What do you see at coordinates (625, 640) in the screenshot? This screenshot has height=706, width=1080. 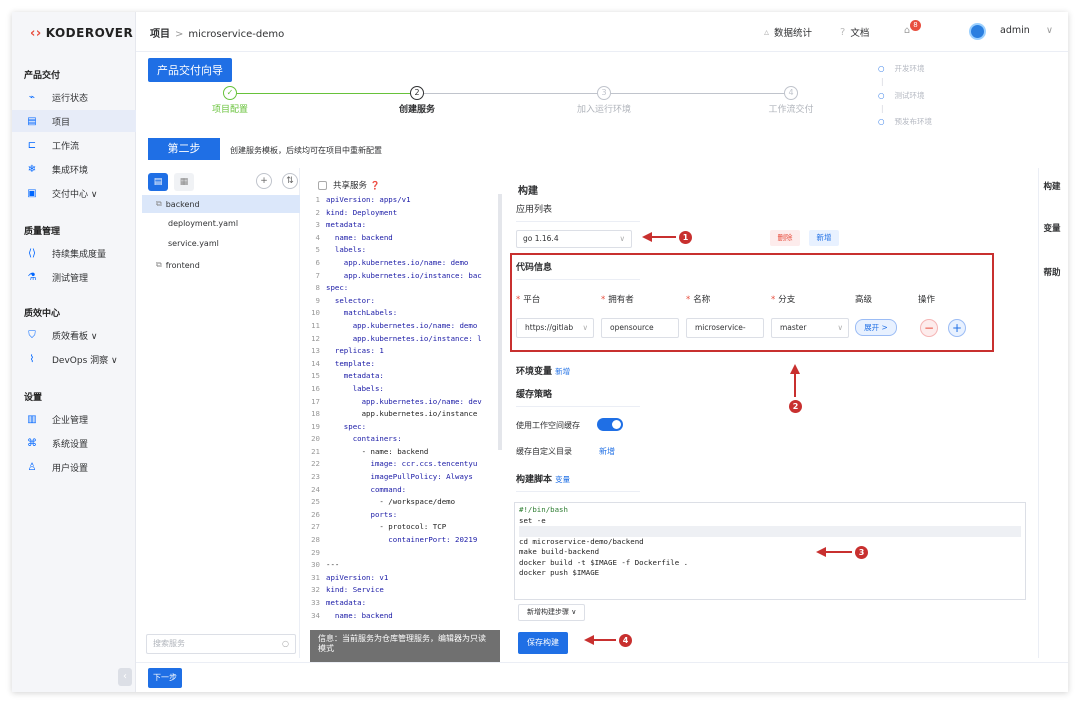 I see `annotation-badge-4: 4` at bounding box center [625, 640].